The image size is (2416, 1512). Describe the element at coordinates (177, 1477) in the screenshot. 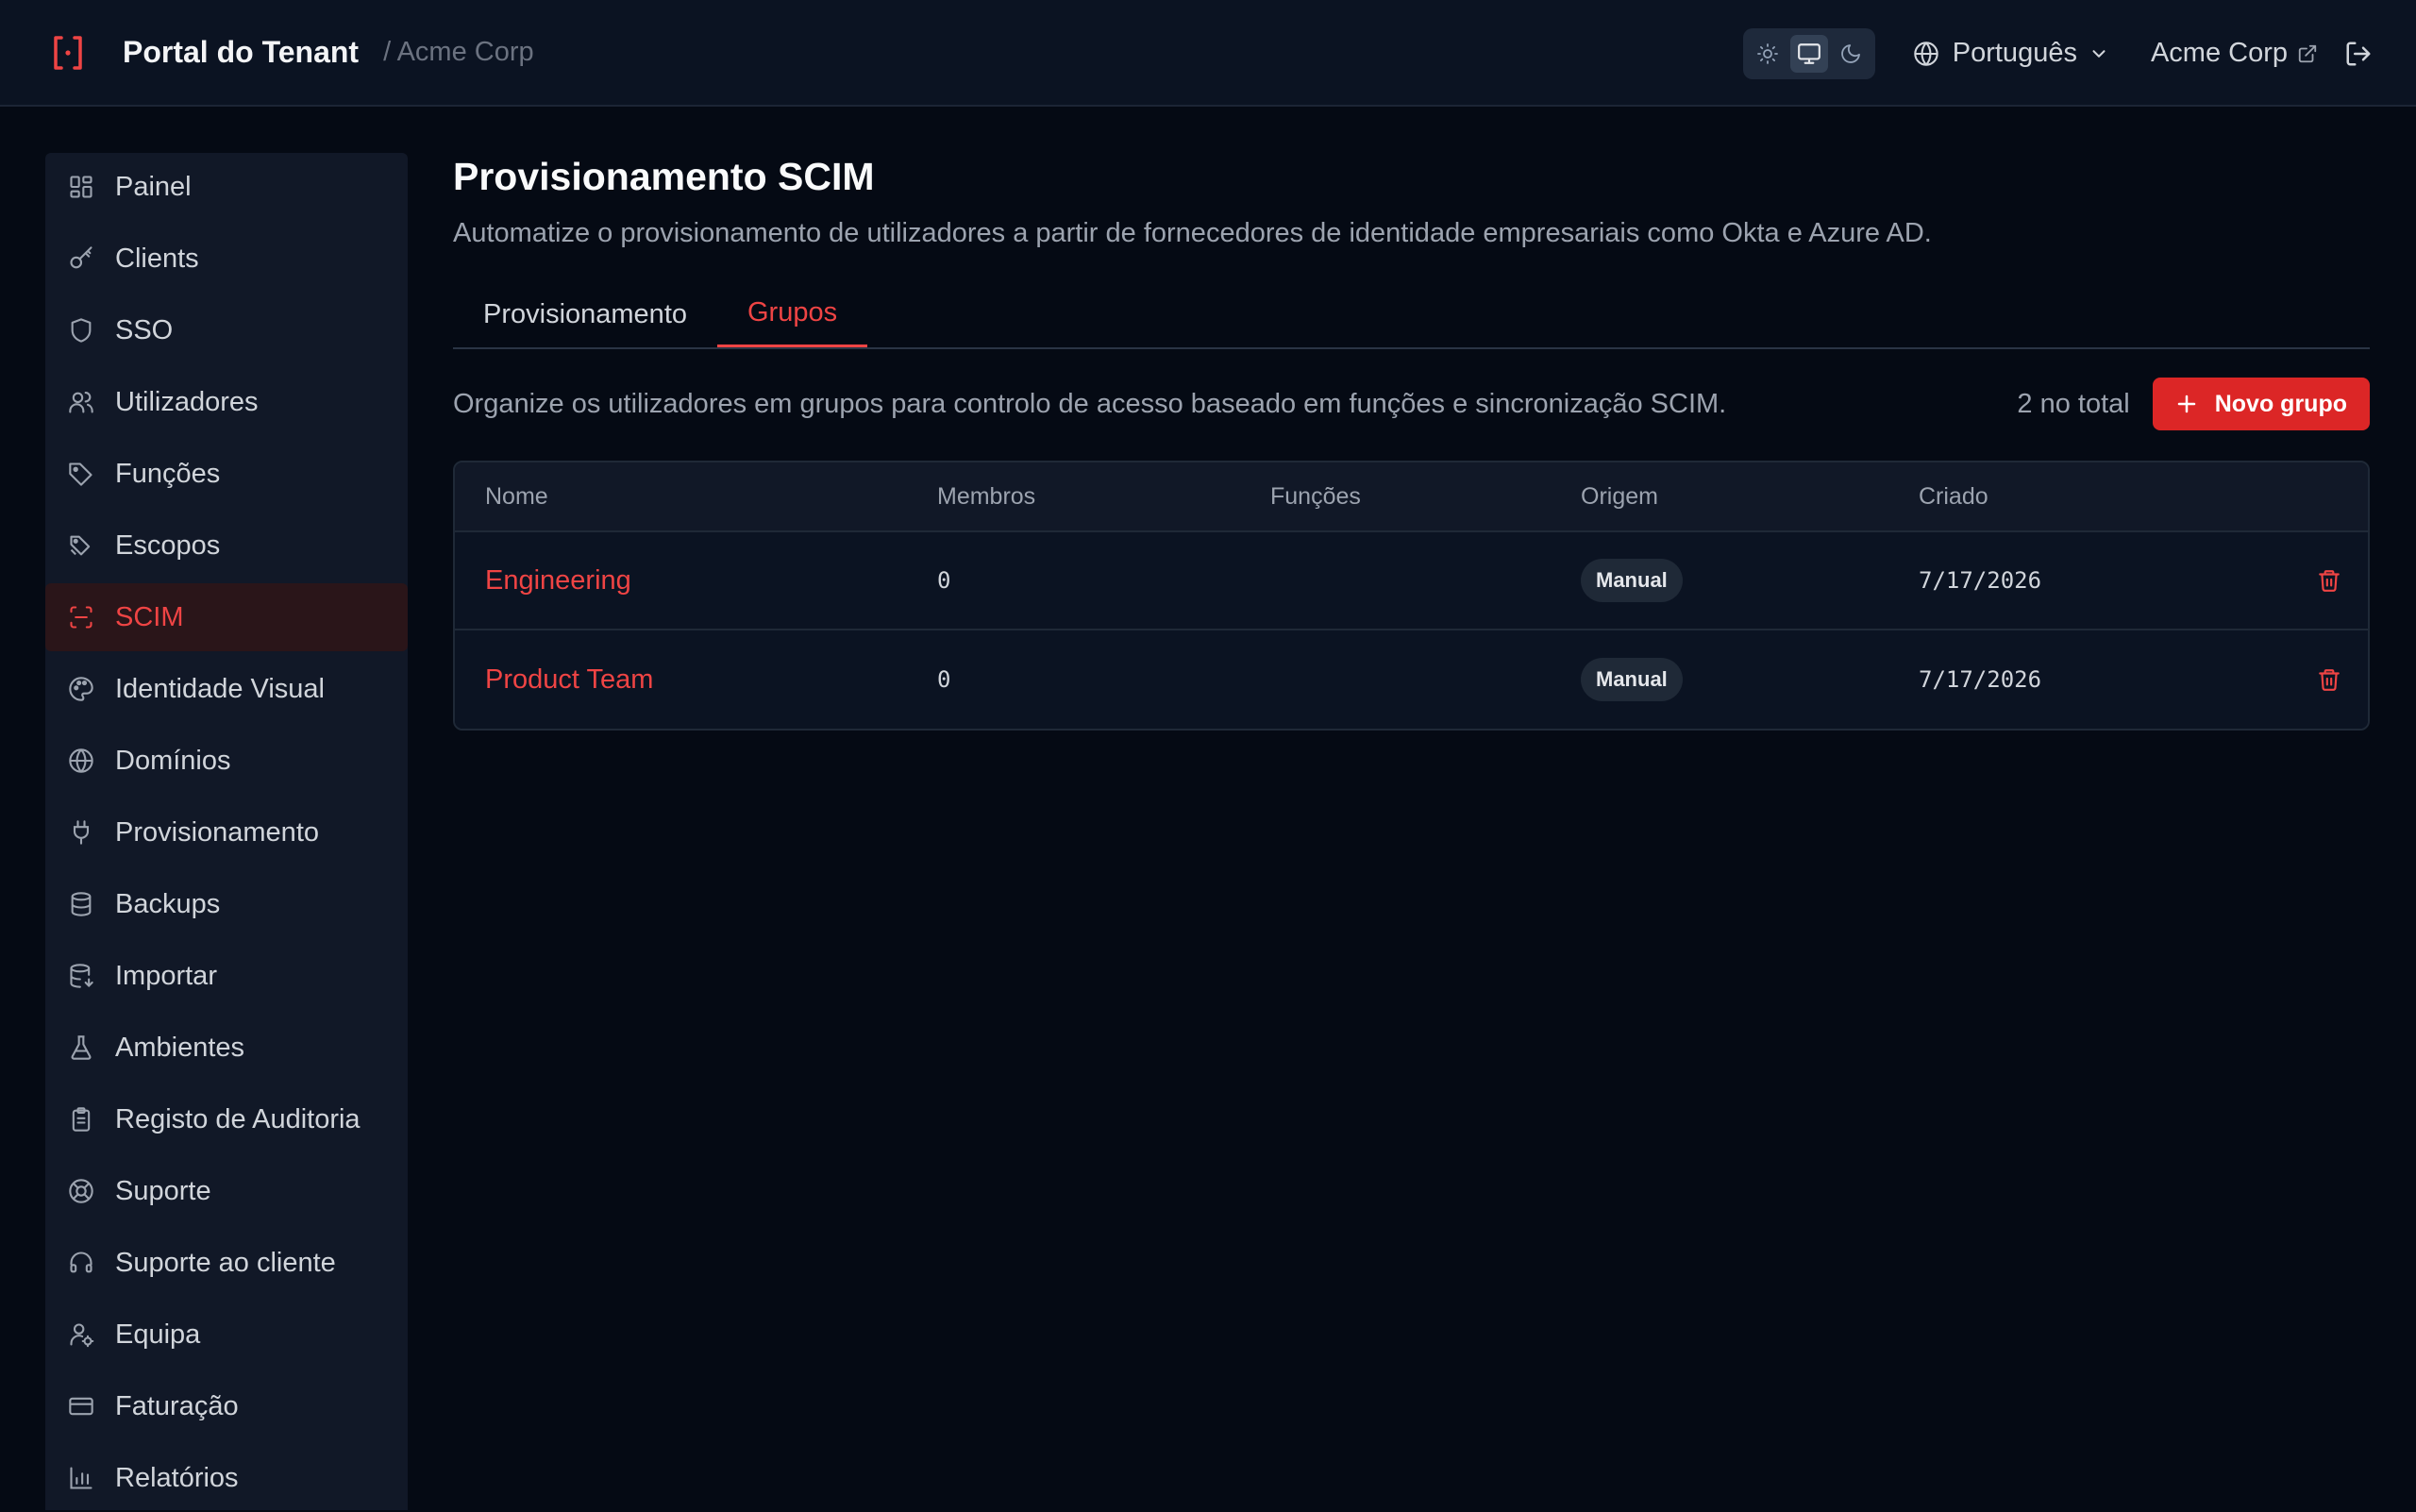

I see `sidebar-item-label: Relatórios` at that location.